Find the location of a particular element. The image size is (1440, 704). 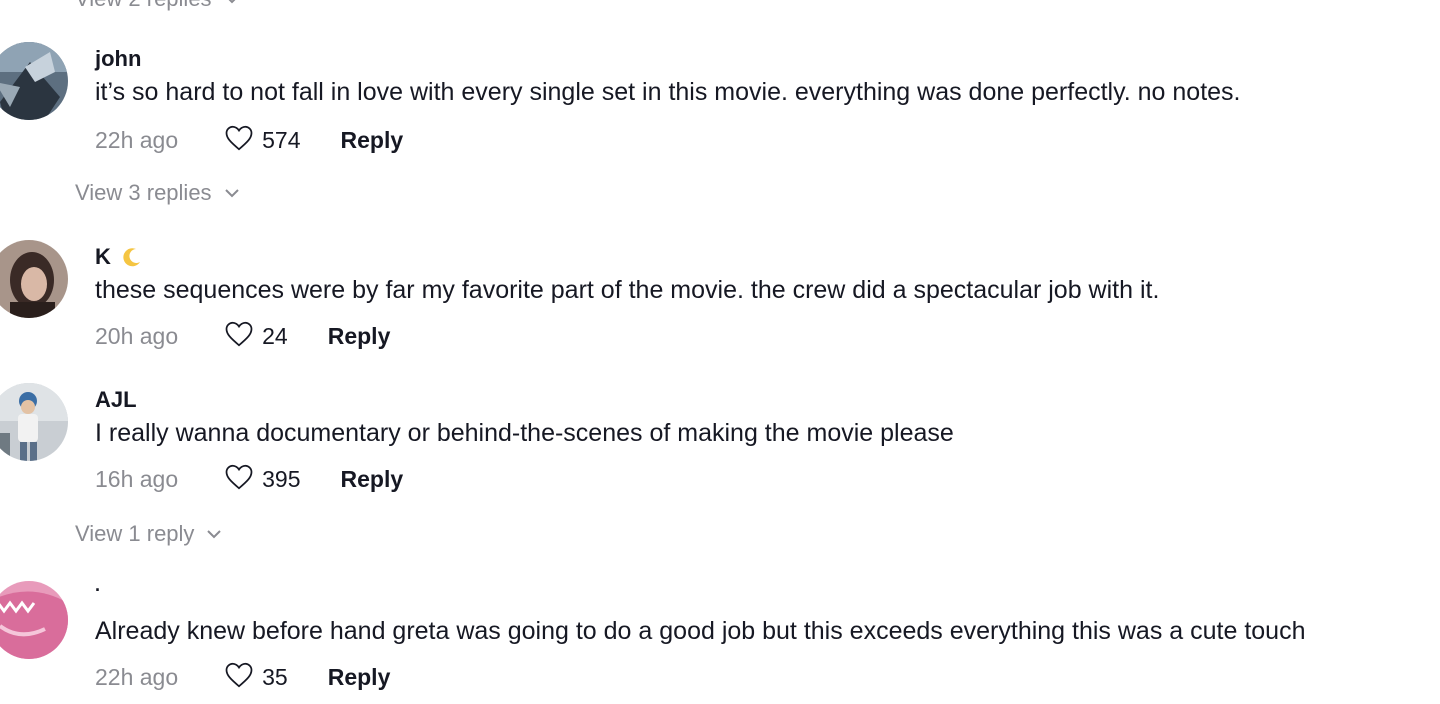

comment-meta: 22h ago 35 Reply is located at coordinates (242, 677).